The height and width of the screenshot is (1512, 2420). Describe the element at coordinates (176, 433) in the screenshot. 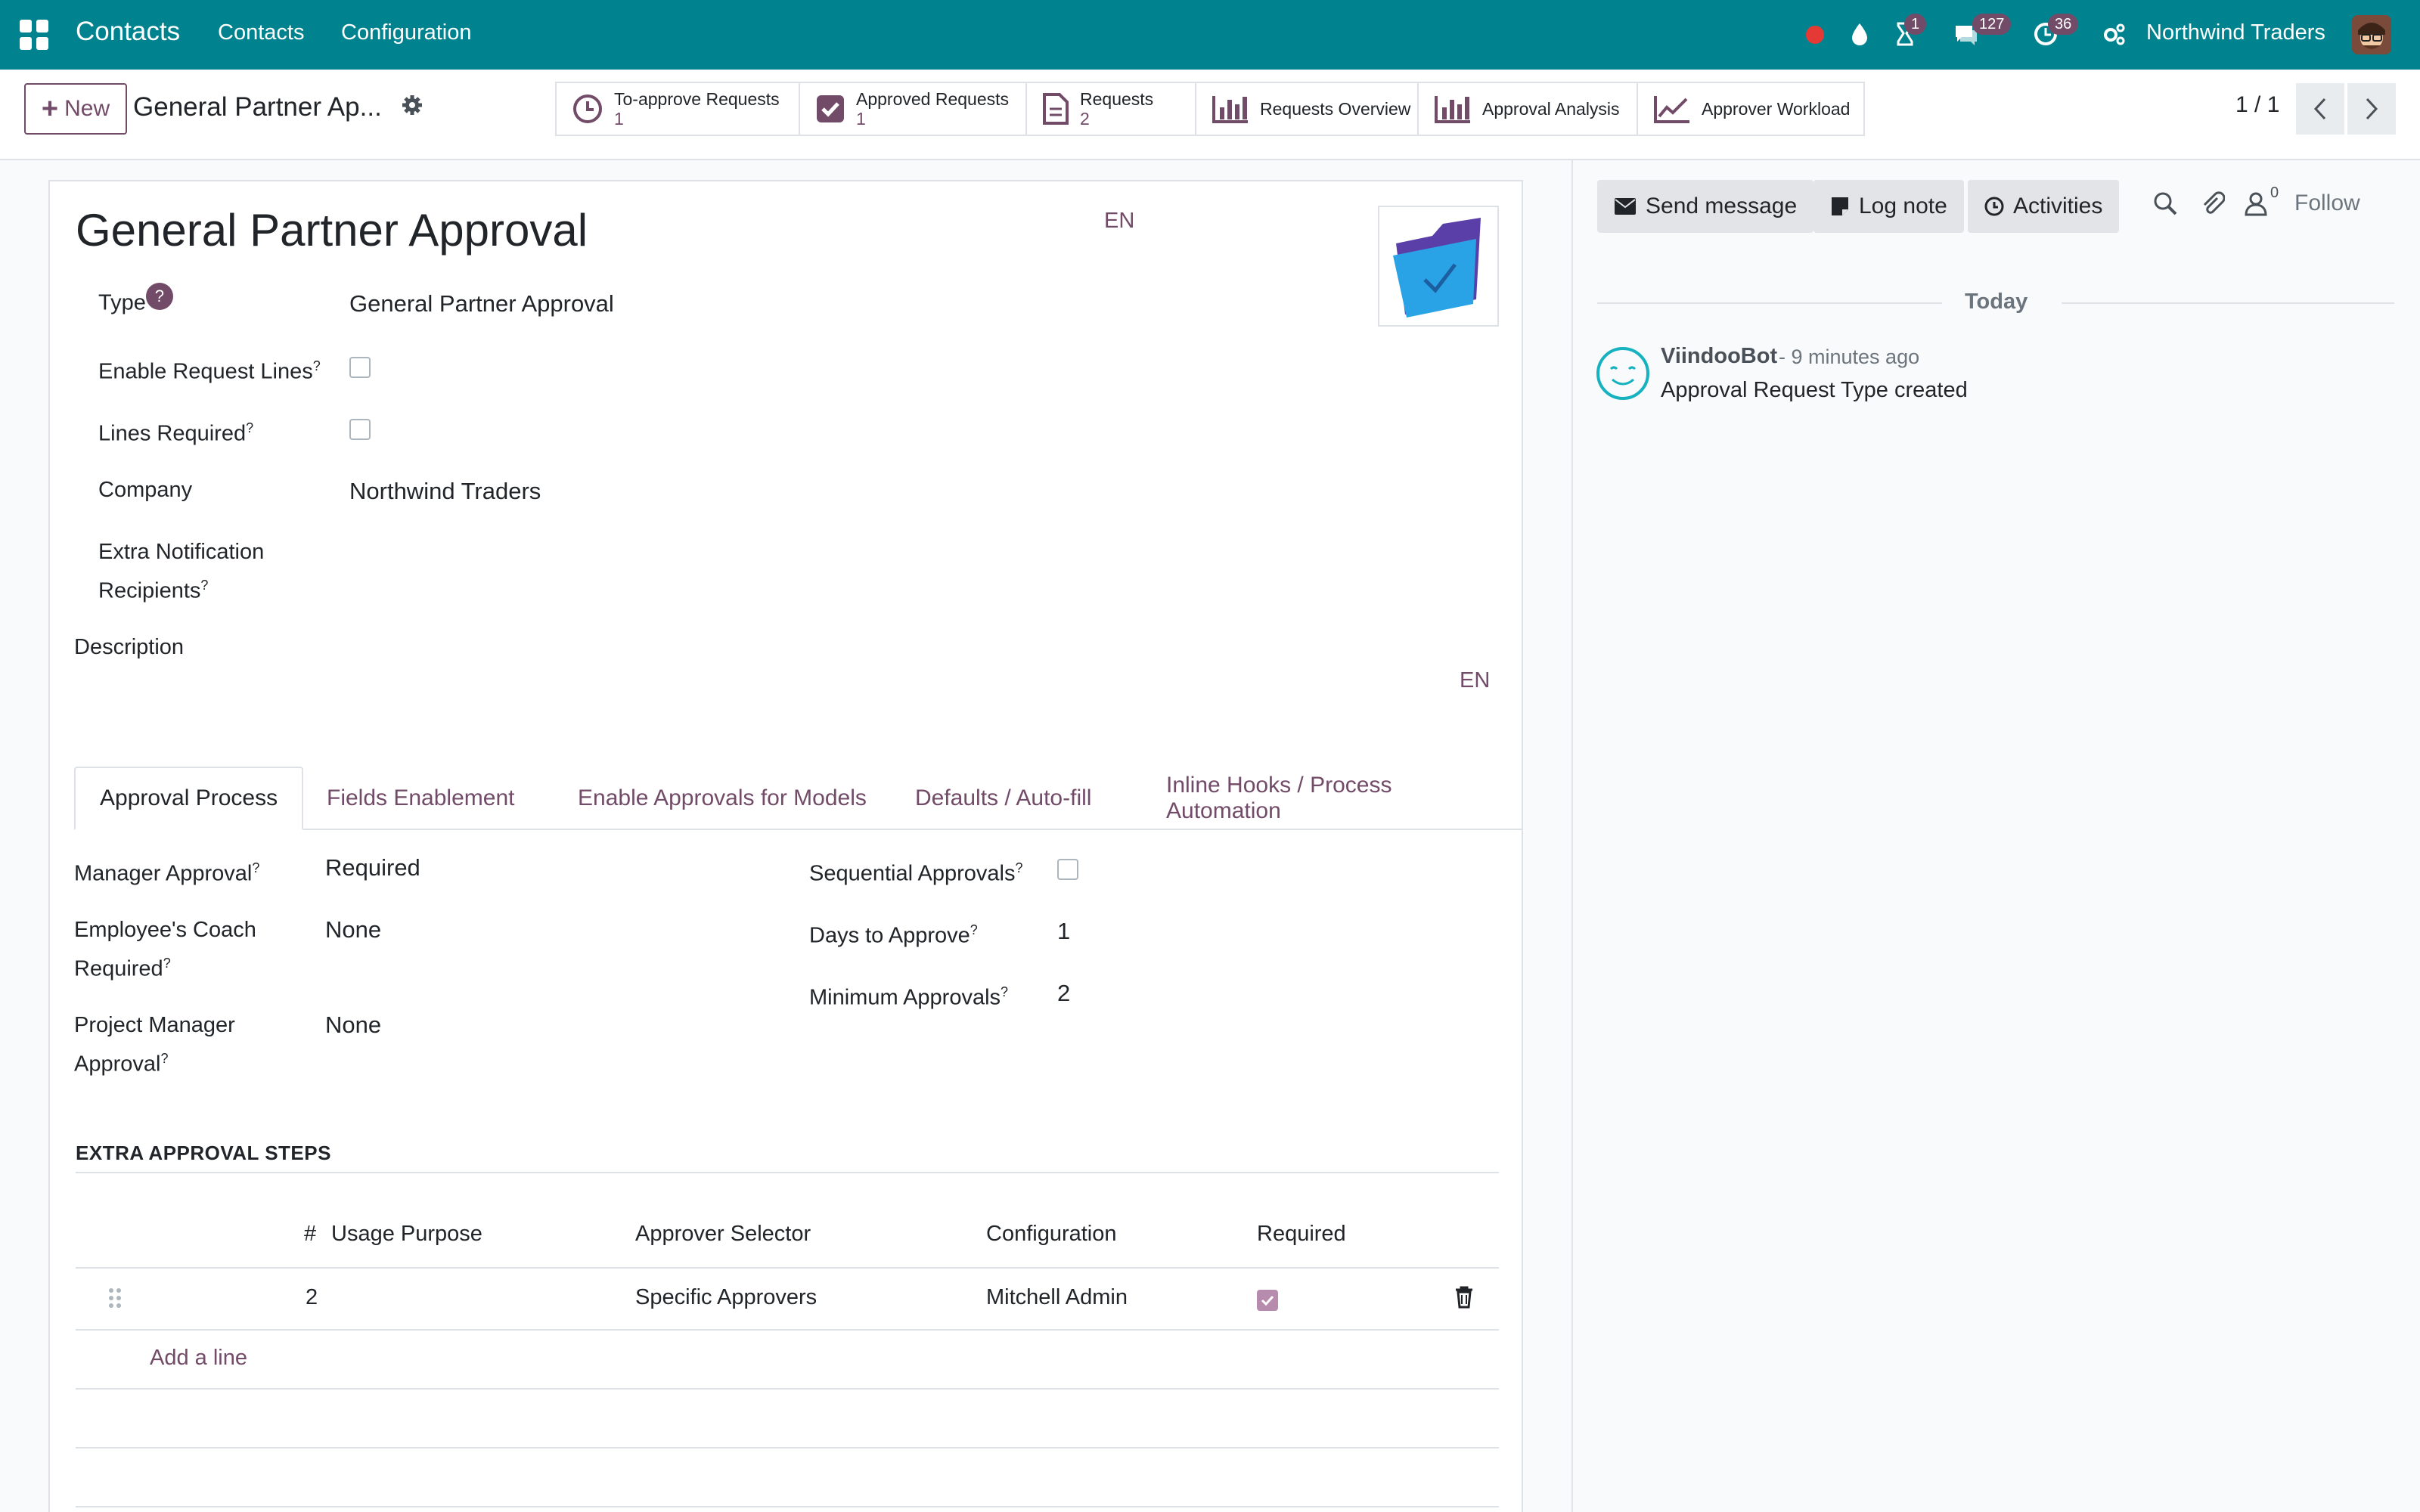

I see `lines-required-label: Lines Required?` at that location.